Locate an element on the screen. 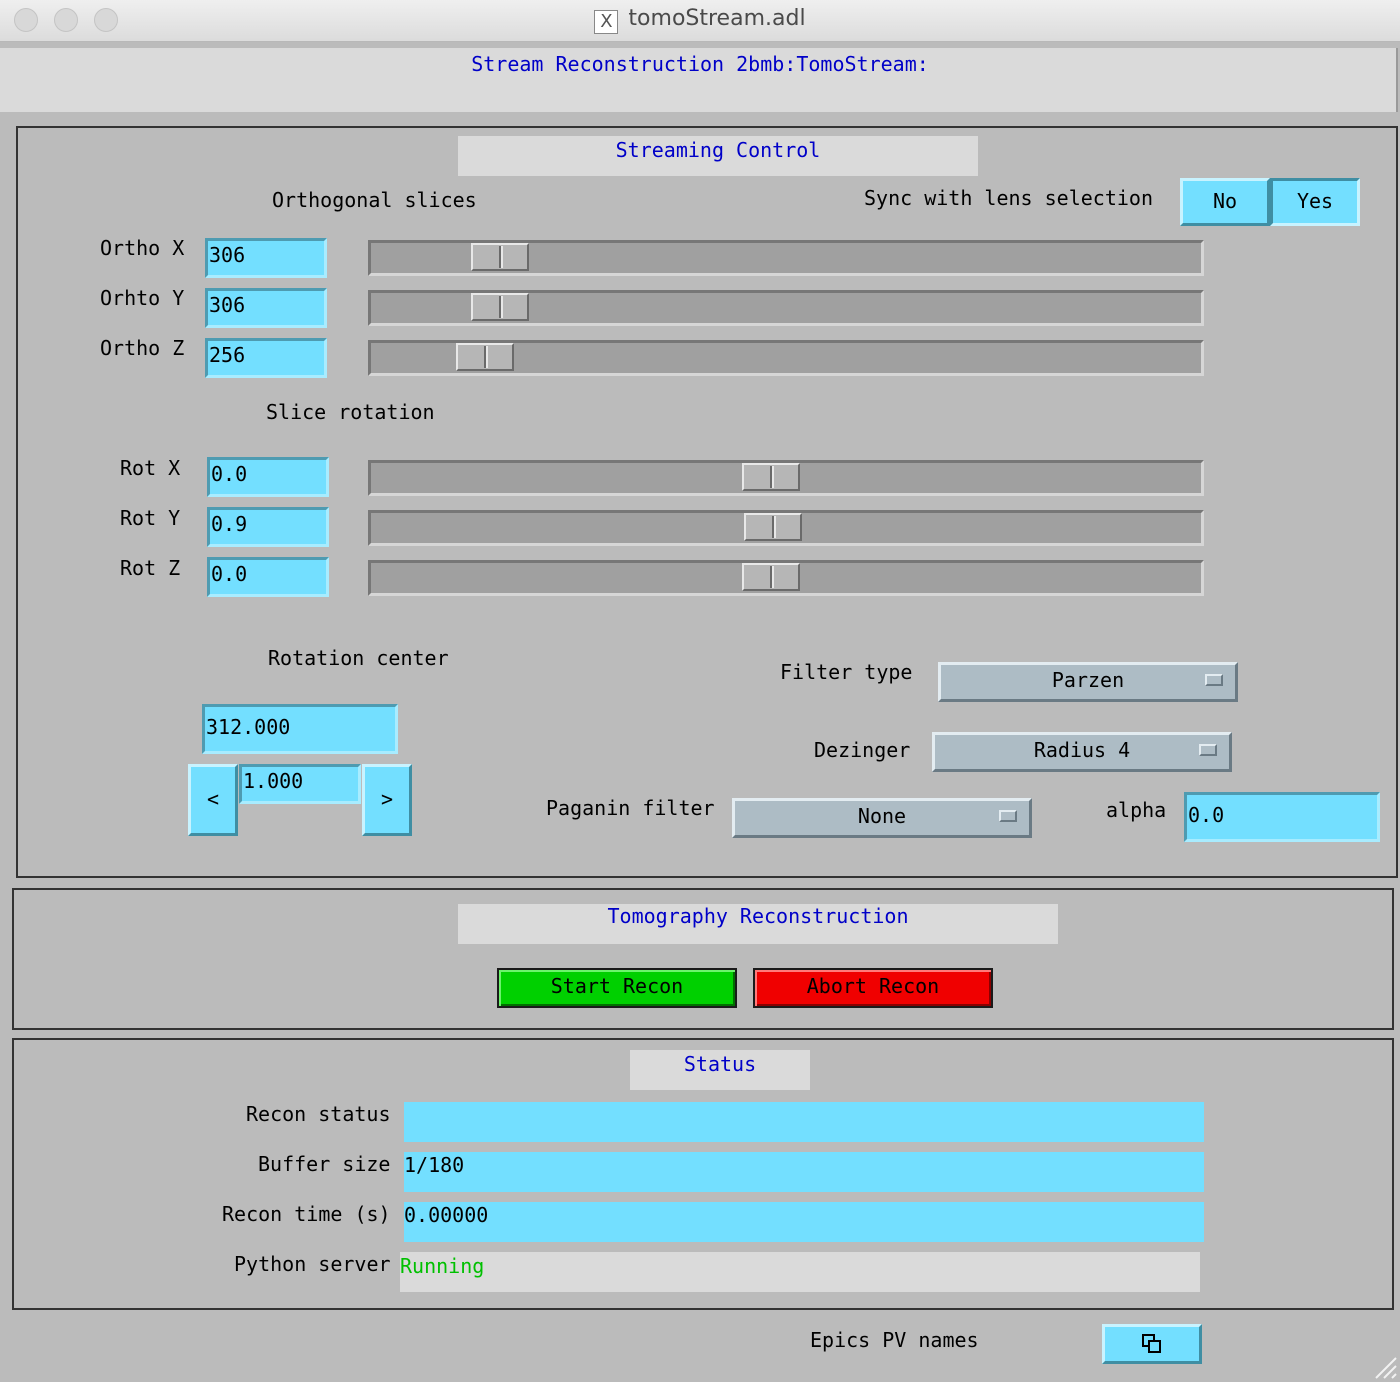 The height and width of the screenshot is (1382, 1400). ortho-z-slider-thumb is located at coordinates (485, 357).